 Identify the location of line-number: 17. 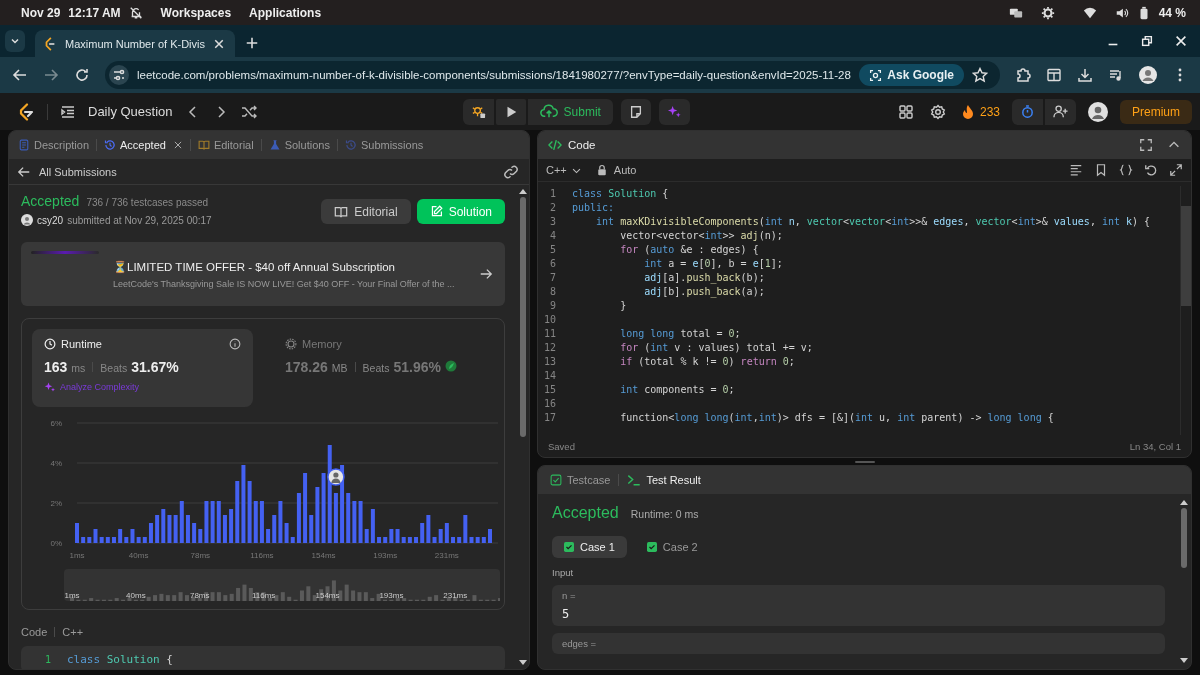
(549, 417).